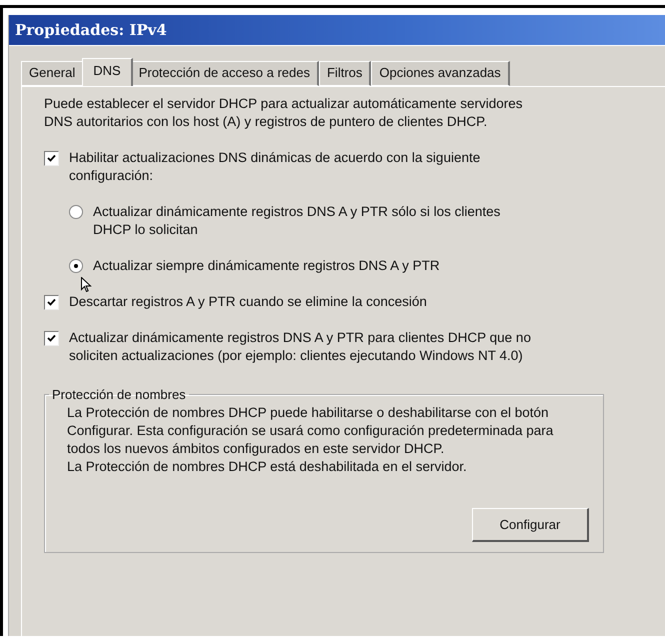  I want to click on tab: Protección de acceso a redes, so click(224, 73).